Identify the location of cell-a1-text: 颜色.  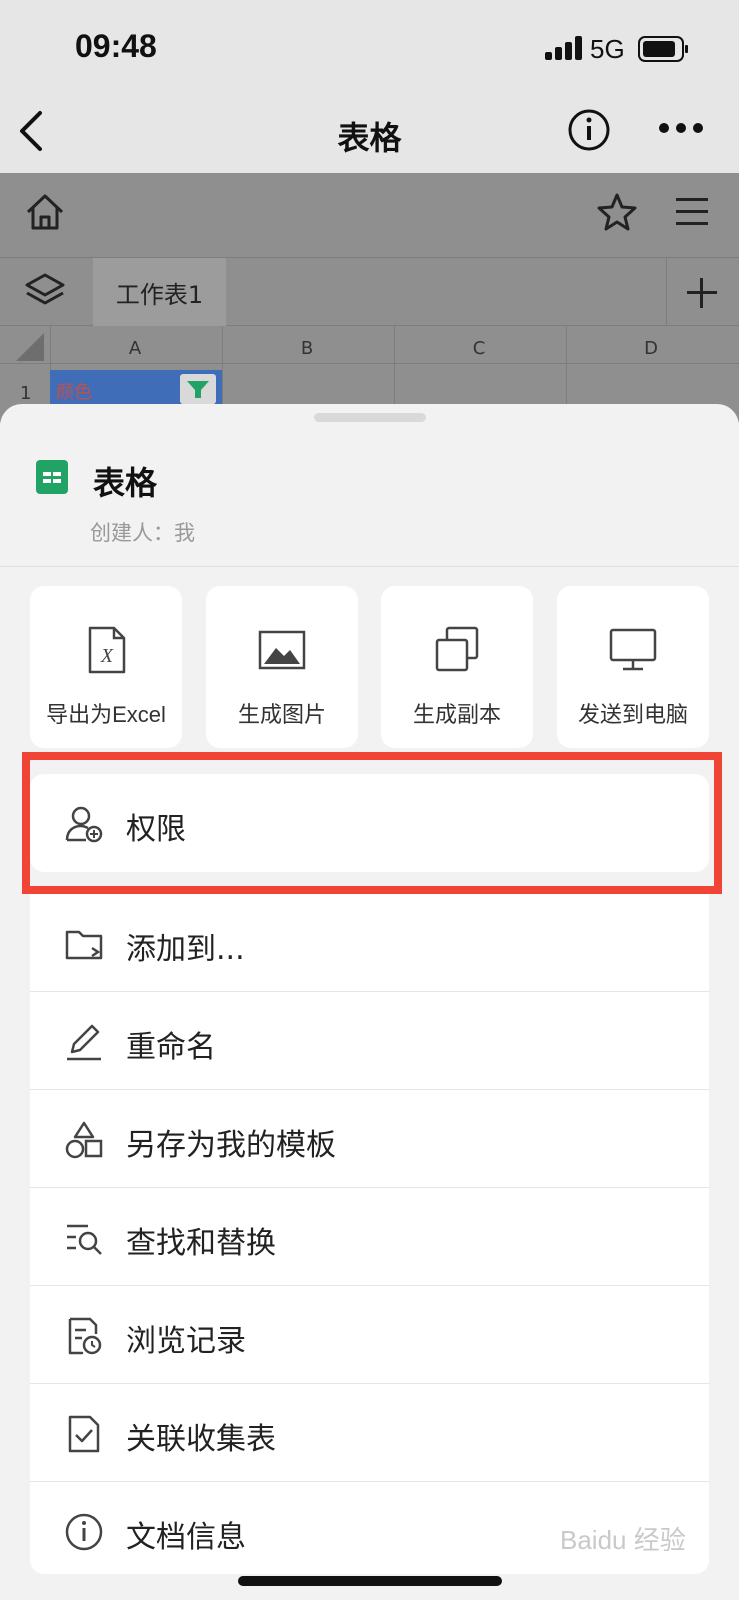
(74, 392).